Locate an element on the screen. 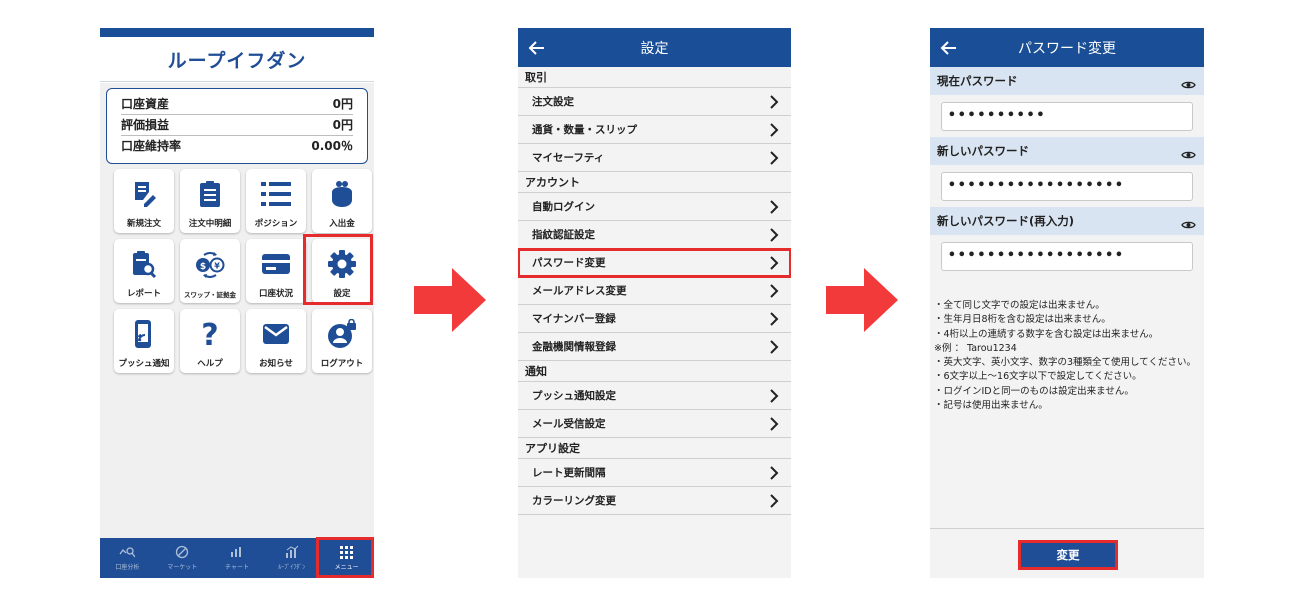 Image resolution: width=1309 pixels, height=607 pixels. settings-item-label: メール受信設定 is located at coordinates (569, 424).